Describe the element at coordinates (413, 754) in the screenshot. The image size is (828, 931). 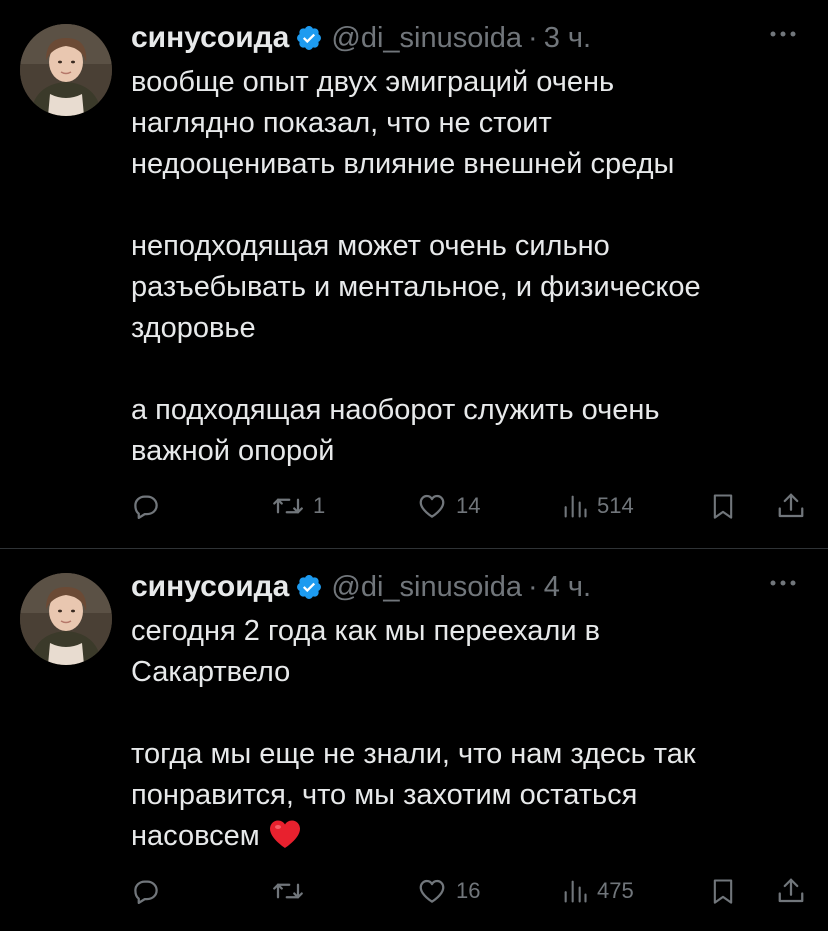
I see `text-line: тогда мы еще не знали, что нам здесь так` at that location.